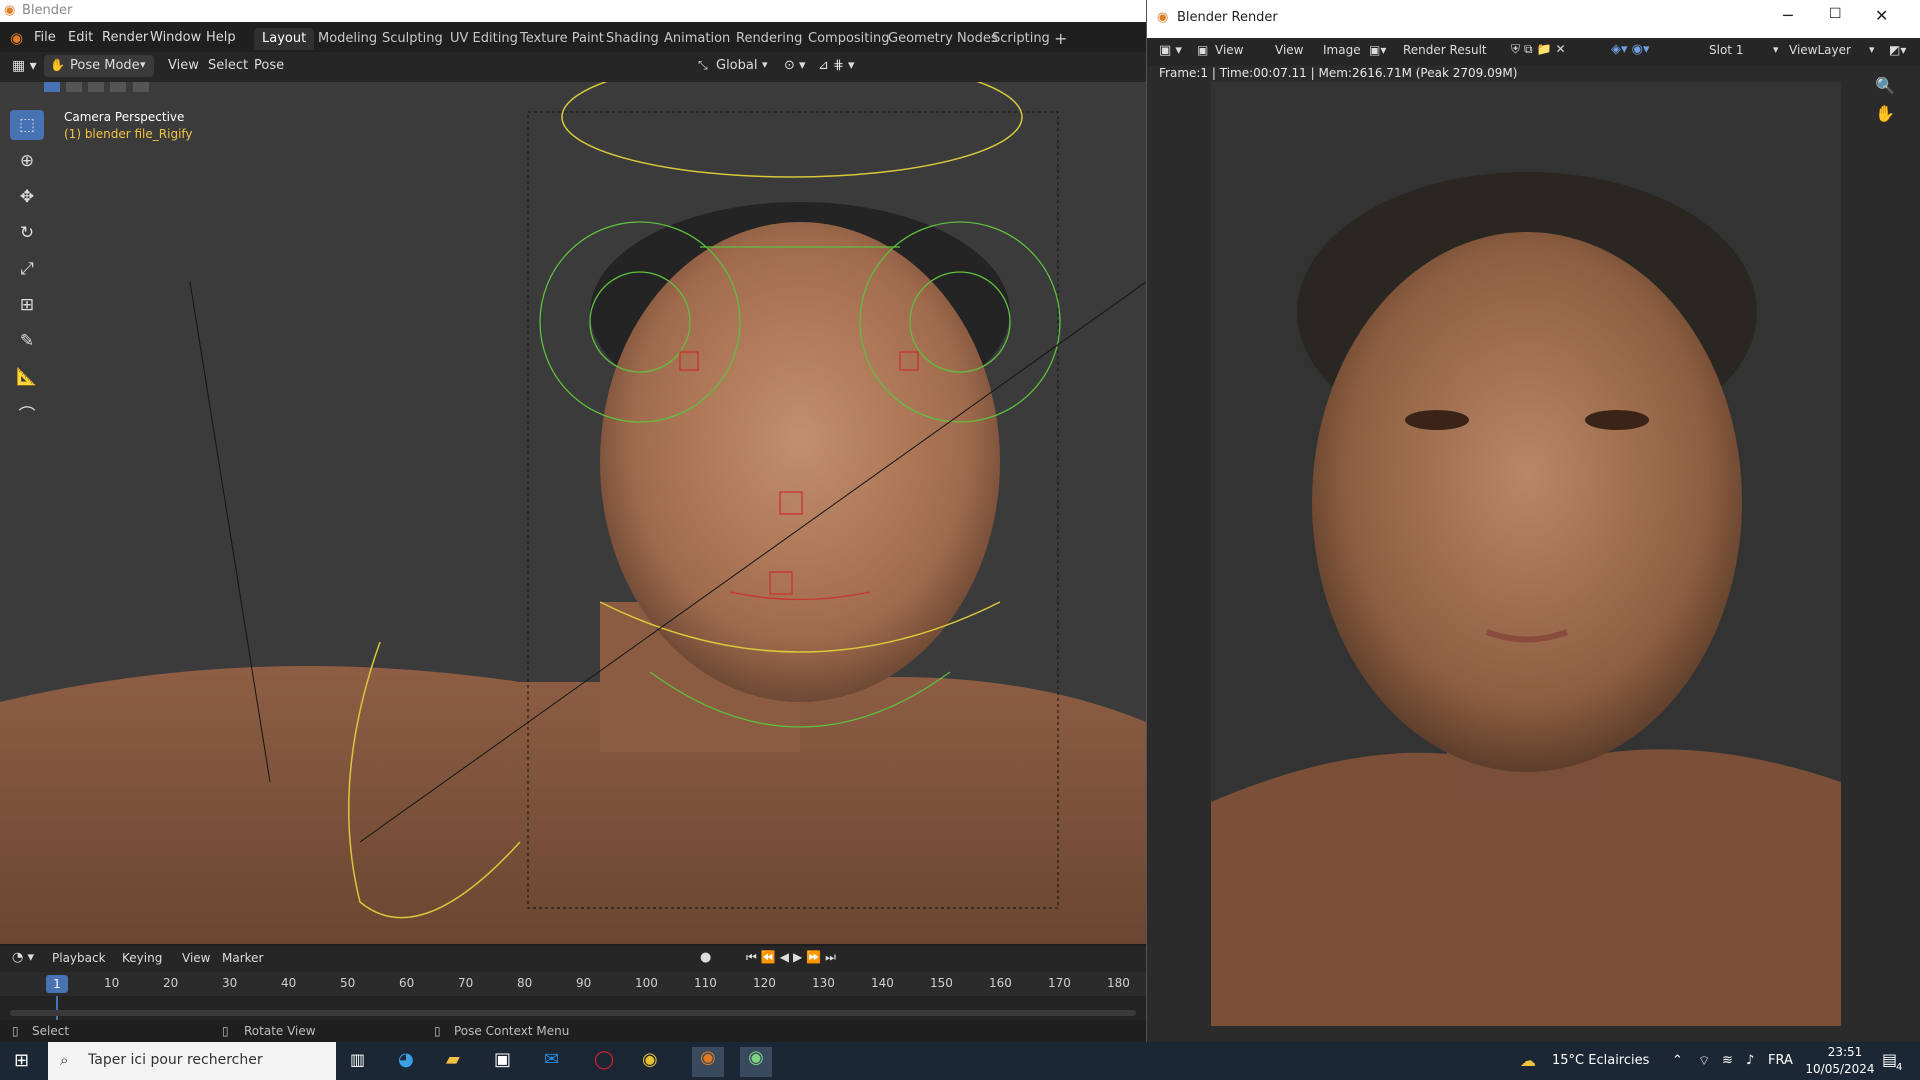 The image size is (1920, 1080). I want to click on blender-menu-icon: ◉, so click(16, 38).